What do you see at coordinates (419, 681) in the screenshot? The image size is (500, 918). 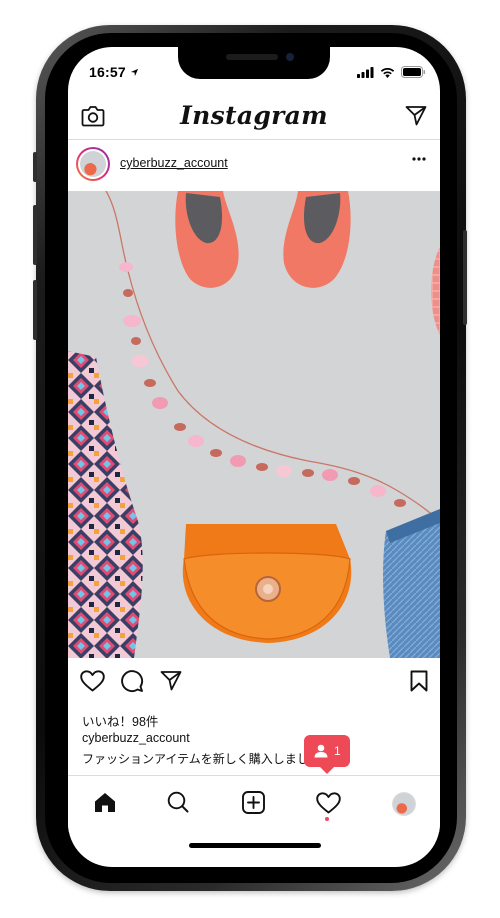 I see `bookmark-icon` at bounding box center [419, 681].